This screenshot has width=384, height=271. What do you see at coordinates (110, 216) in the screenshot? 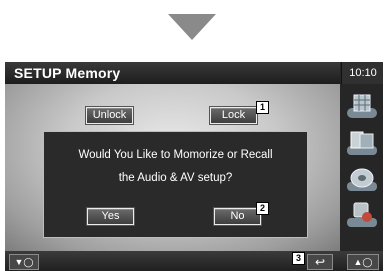
I see `yes-button: Yes` at bounding box center [110, 216].